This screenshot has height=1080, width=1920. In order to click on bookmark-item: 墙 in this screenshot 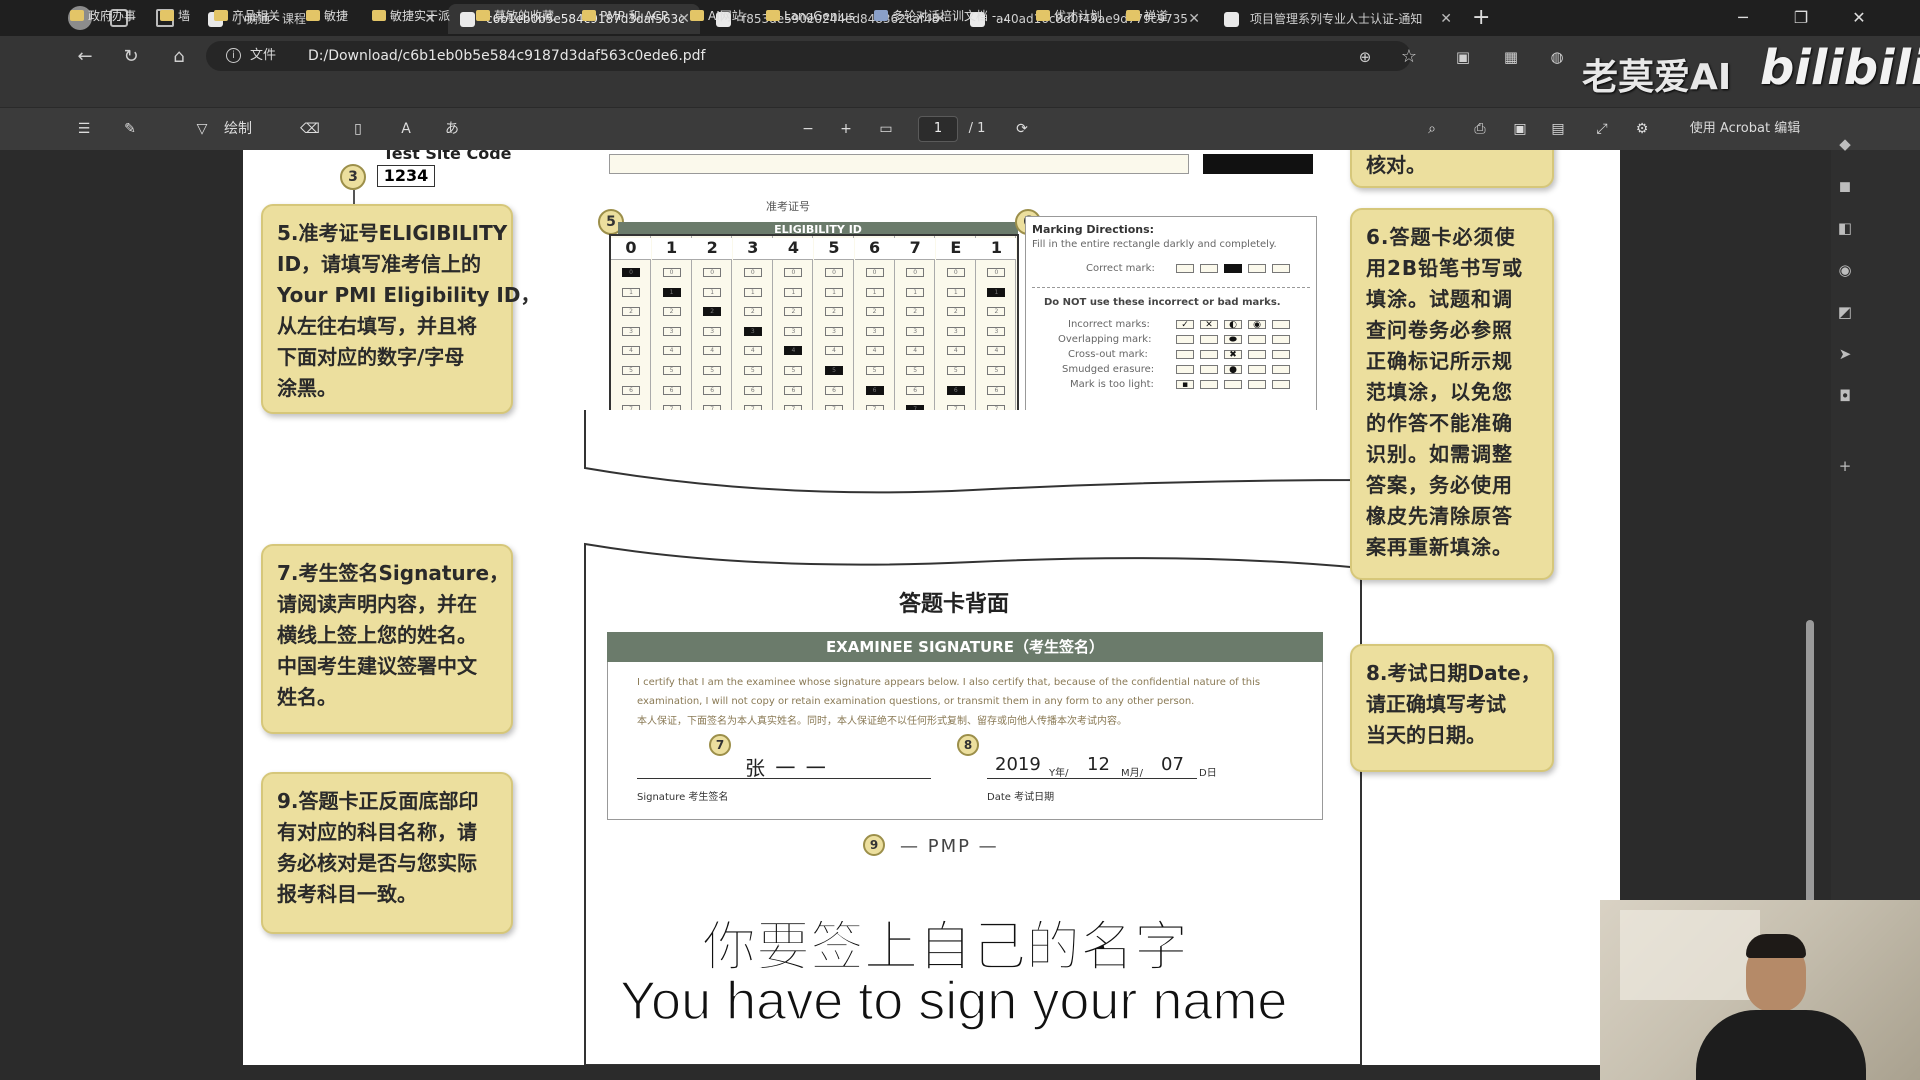, I will do `click(174, 16)`.